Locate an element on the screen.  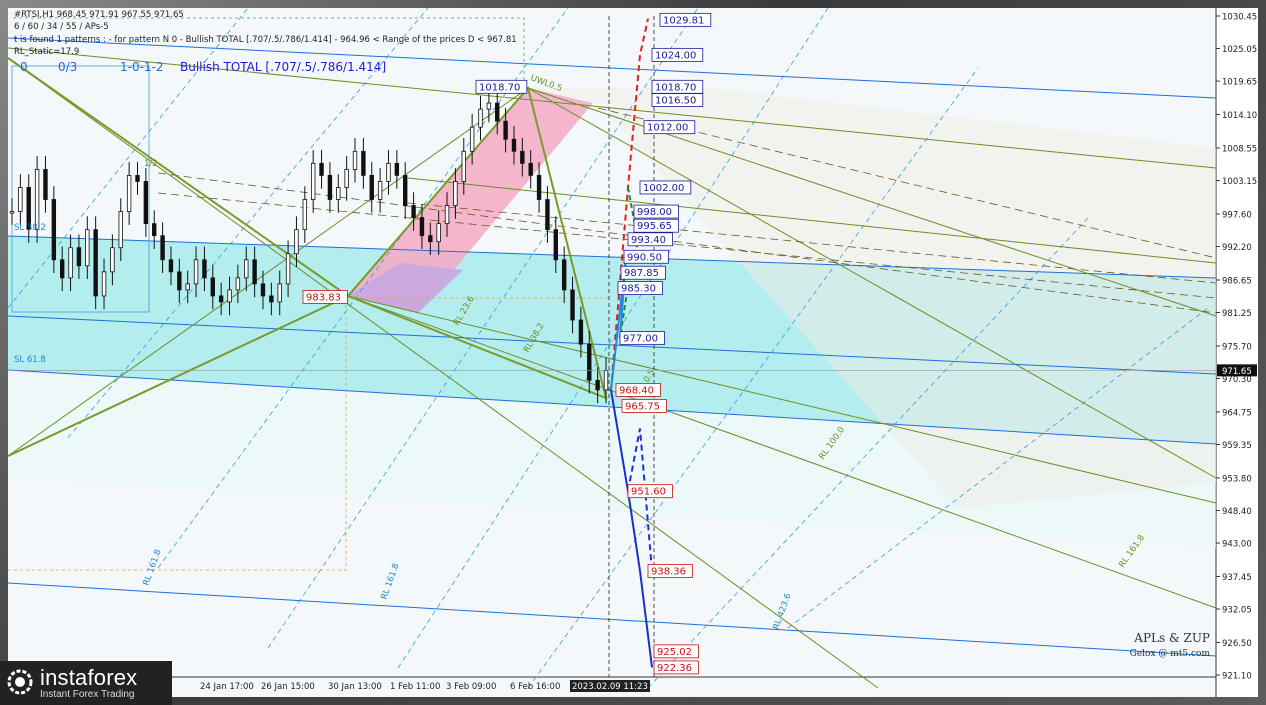
upper-target-label-6: 998.00 is located at coordinates (656, 211).